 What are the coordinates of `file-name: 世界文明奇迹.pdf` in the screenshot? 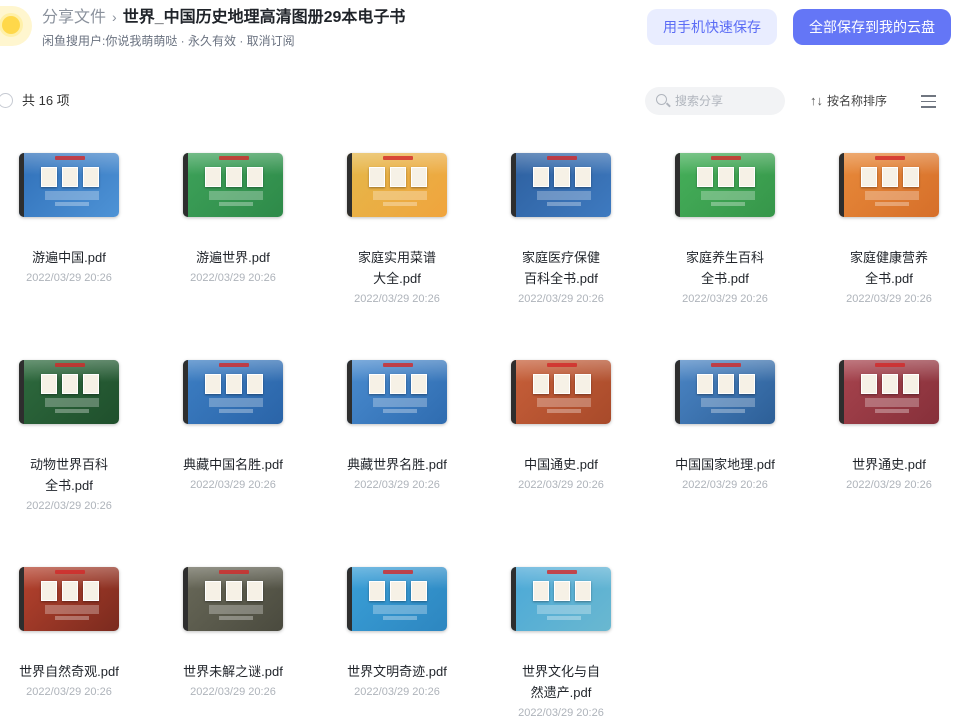 It's located at (397, 671).